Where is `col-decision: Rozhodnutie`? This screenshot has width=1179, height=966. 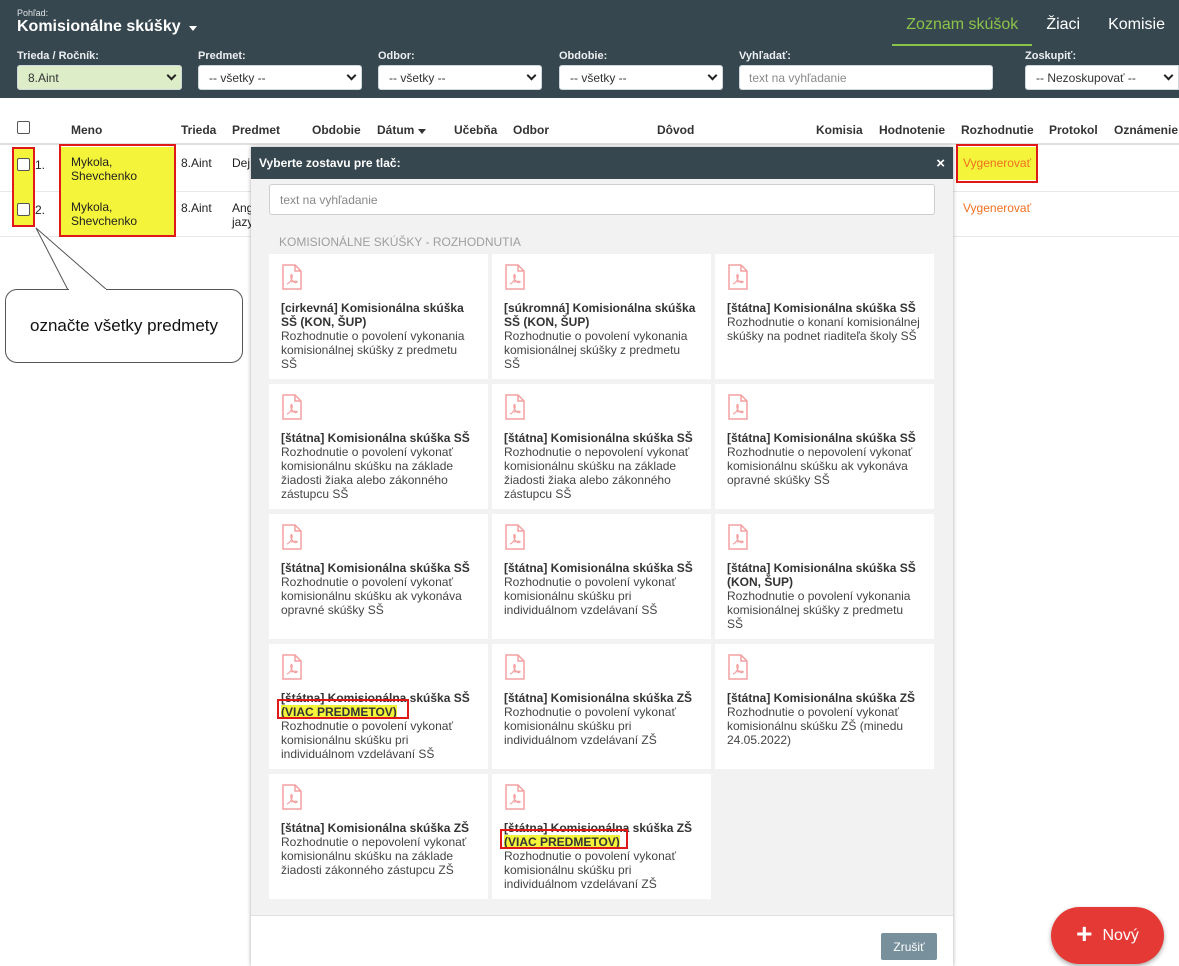 col-decision: Rozhodnutie is located at coordinates (997, 130).